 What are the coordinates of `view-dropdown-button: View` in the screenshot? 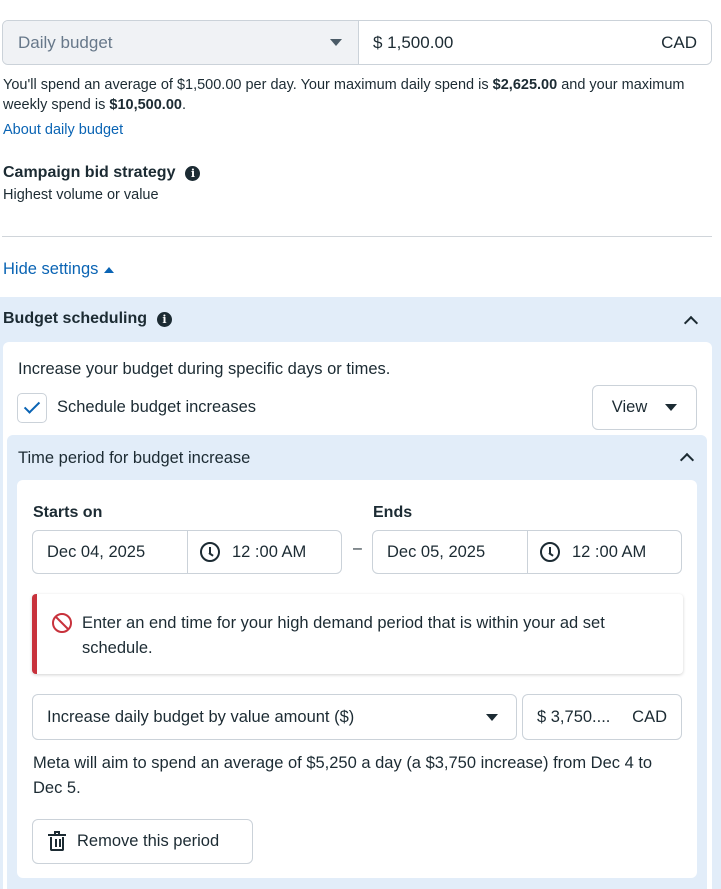 It's located at (644, 407).